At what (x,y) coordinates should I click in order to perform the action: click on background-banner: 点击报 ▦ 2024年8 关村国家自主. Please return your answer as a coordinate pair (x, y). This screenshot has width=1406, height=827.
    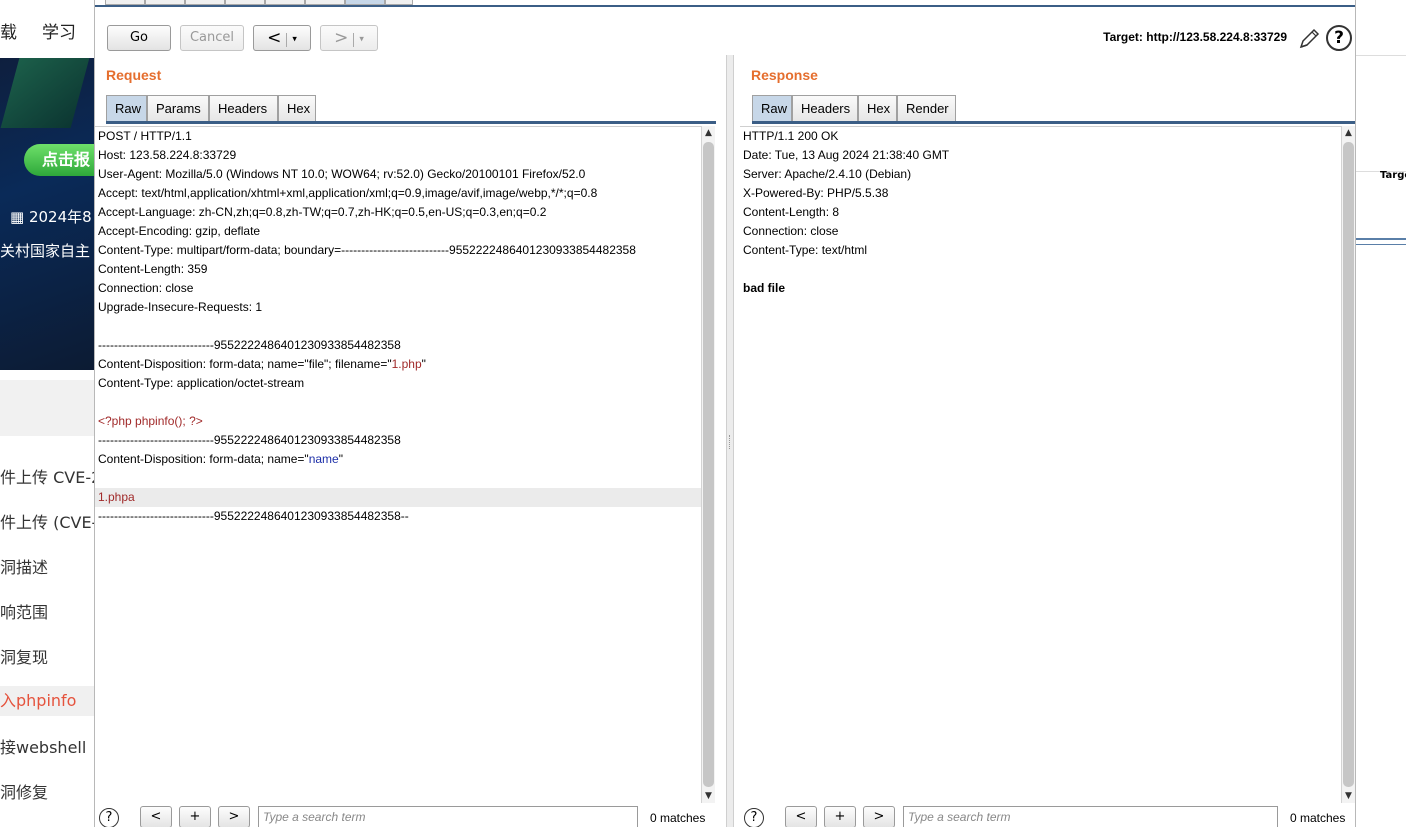
    Looking at the image, I should click on (47, 214).